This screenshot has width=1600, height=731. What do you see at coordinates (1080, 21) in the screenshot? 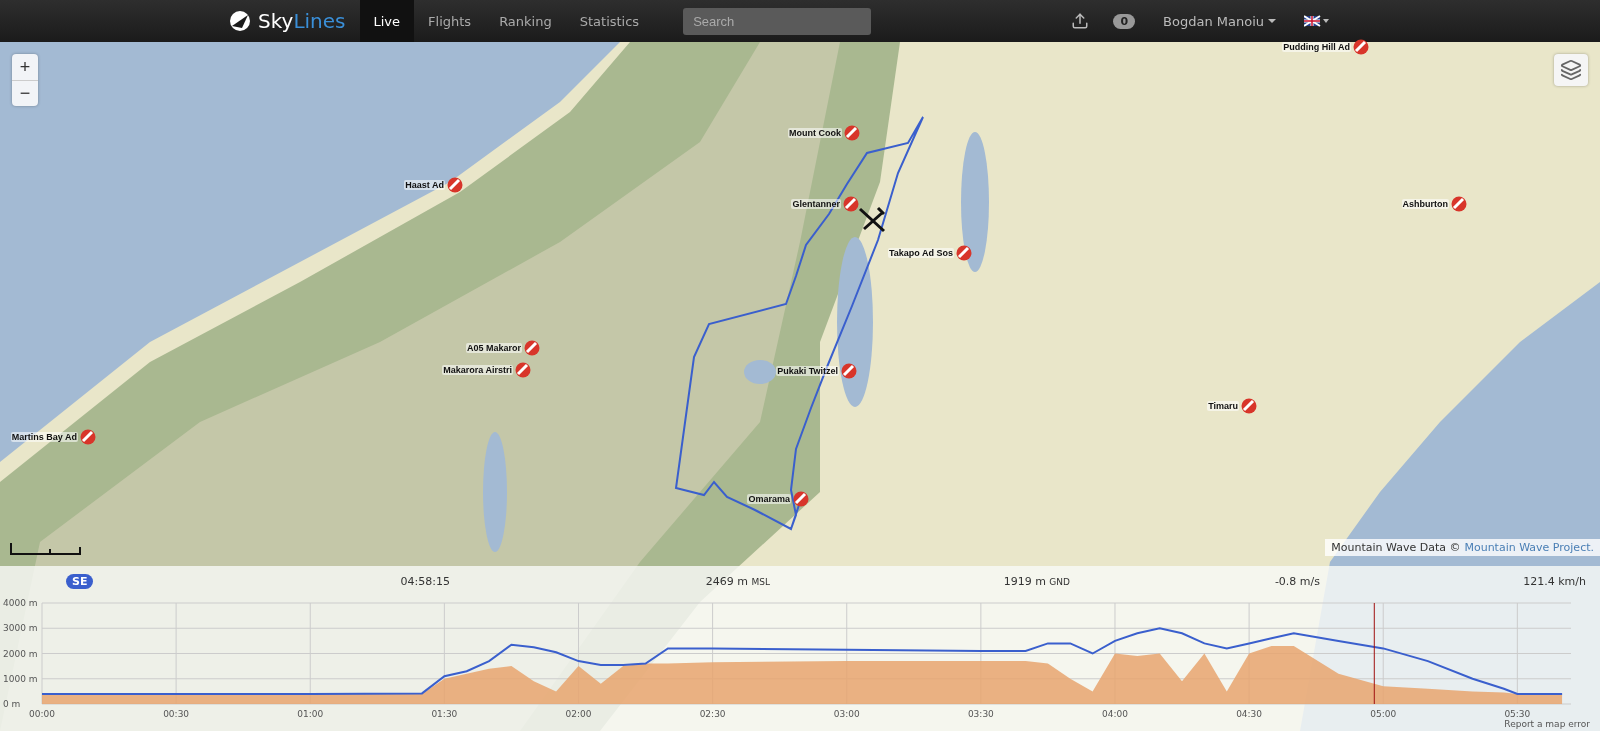
I see `upload-icon` at bounding box center [1080, 21].